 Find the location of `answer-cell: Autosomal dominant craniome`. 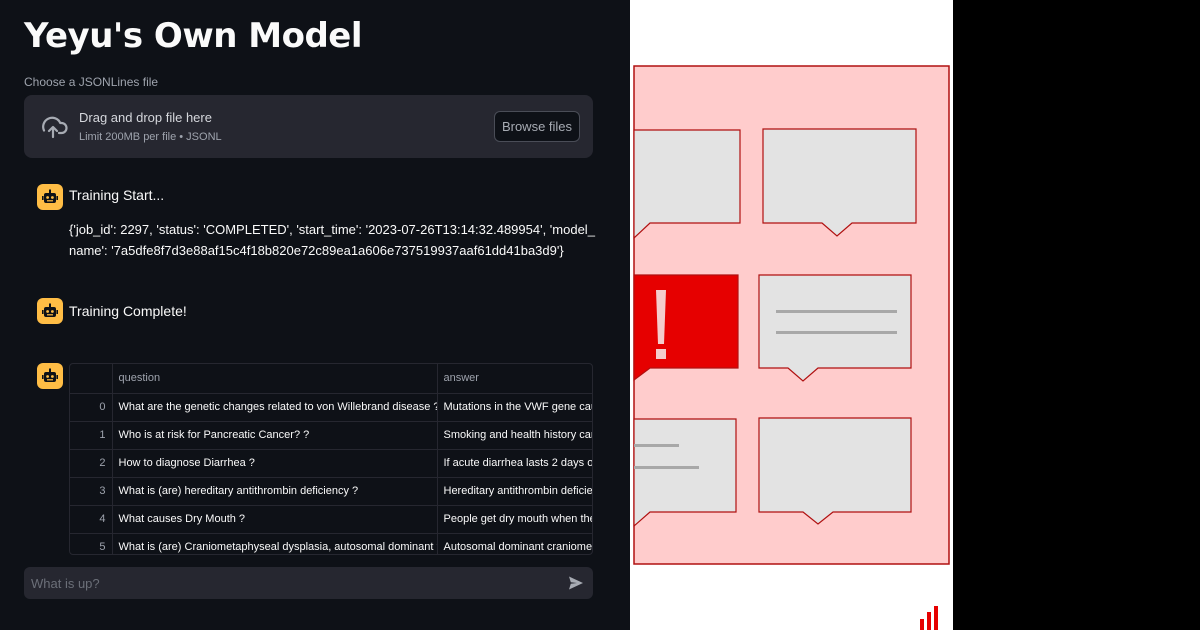

answer-cell: Autosomal dominant craniome is located at coordinates (514, 543).